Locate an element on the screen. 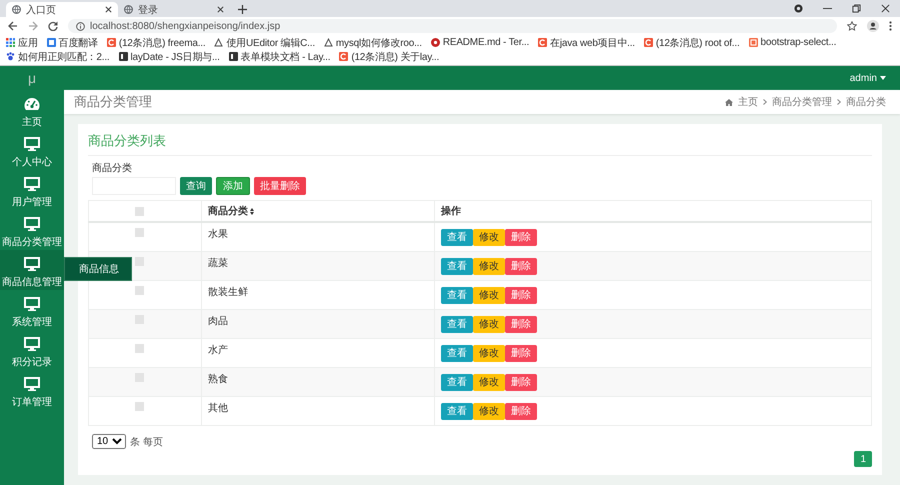  sidebar-item: 商品信息管理 is located at coordinates (32, 270).